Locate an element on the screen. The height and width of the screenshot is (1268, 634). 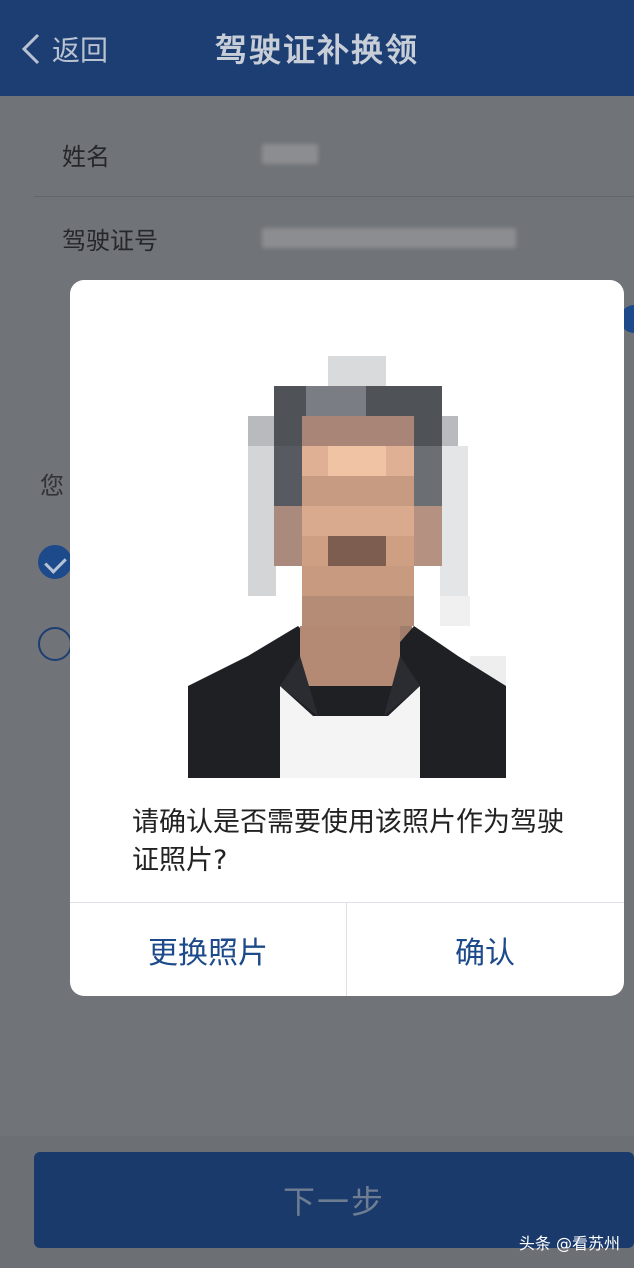
confirm-button: 确认 is located at coordinates (485, 949).